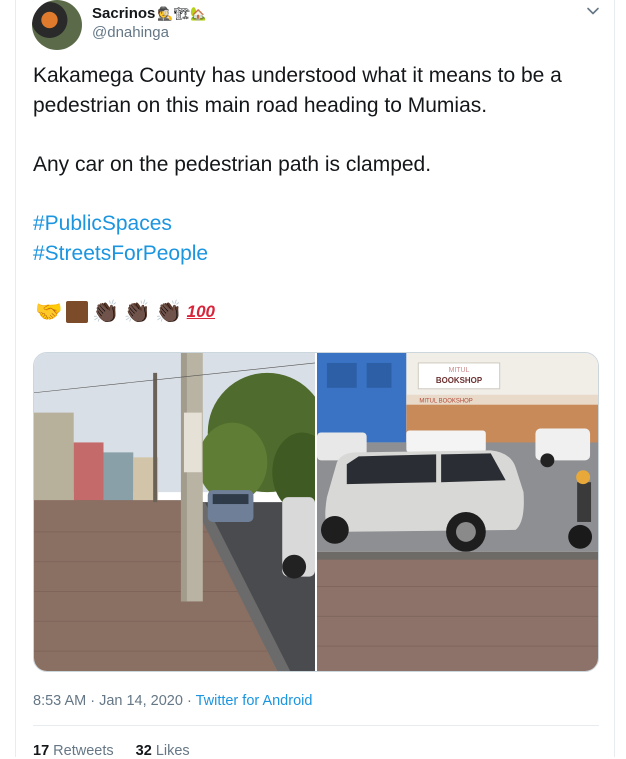 This screenshot has height=759, width=626. I want to click on display-name-text: Sacrinos, so click(124, 13).